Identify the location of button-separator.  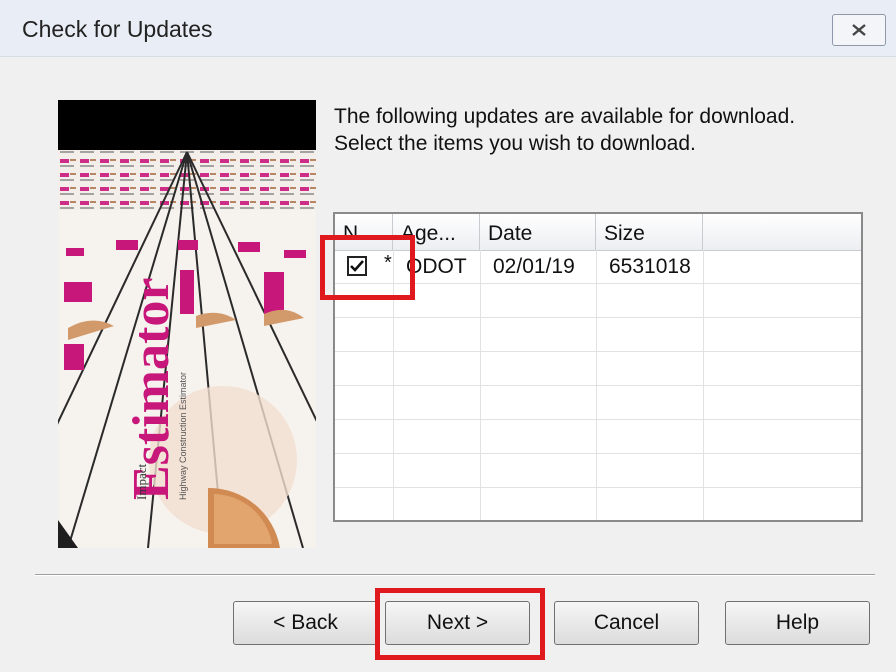
(455, 575).